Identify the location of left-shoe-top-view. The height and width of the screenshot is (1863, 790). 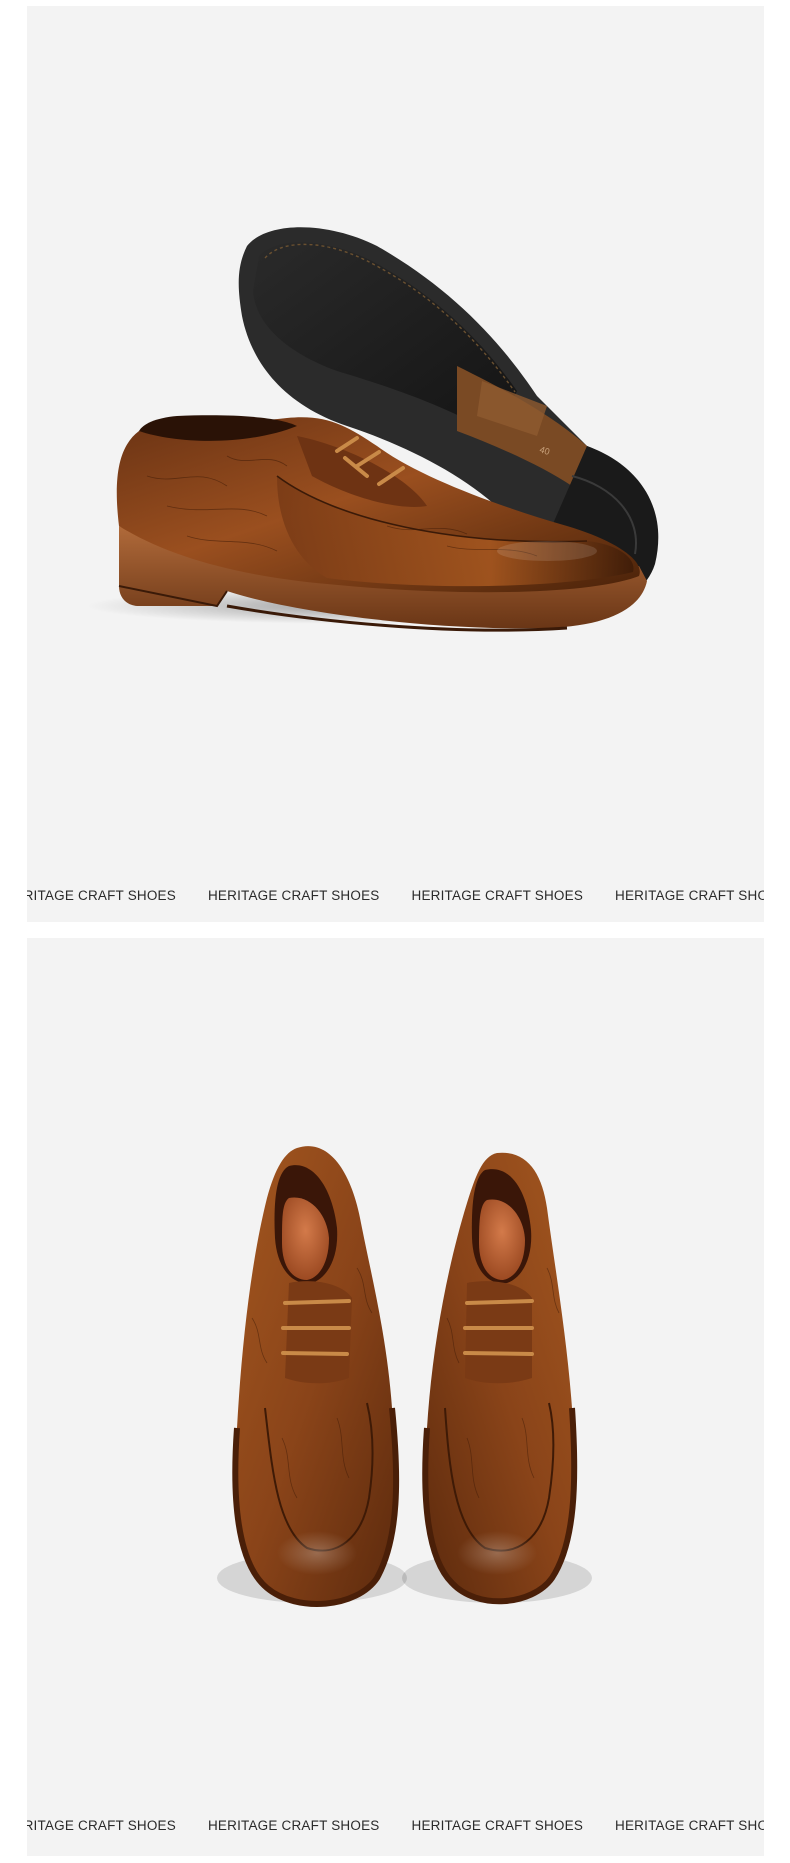
(312, 1376).